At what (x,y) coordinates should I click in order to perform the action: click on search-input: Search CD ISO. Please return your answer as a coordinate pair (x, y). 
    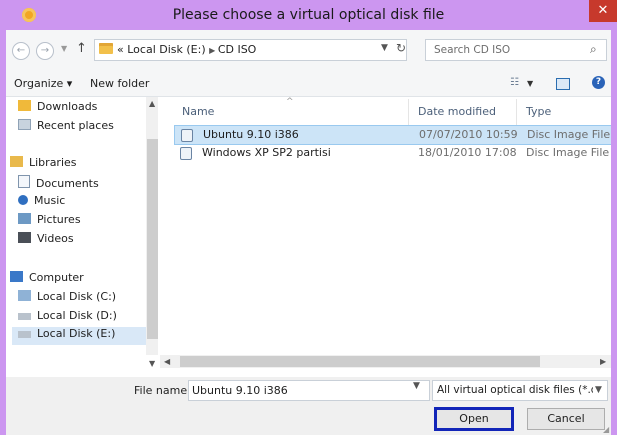
    Looking at the image, I should click on (472, 50).